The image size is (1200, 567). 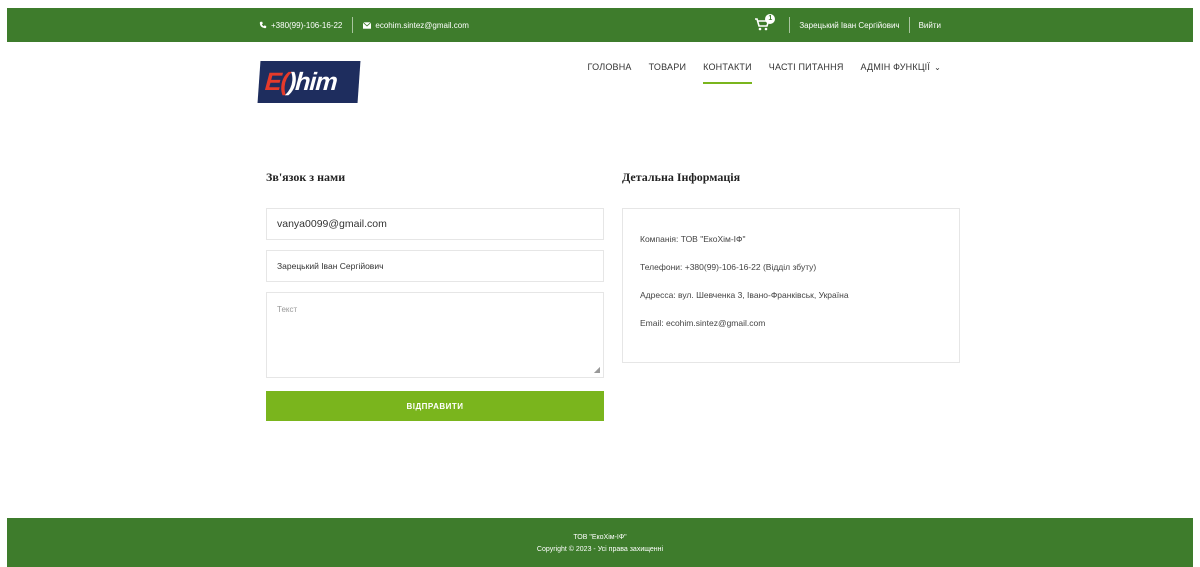 What do you see at coordinates (597, 369) in the screenshot?
I see `resize-handle-icon: ◢` at bounding box center [597, 369].